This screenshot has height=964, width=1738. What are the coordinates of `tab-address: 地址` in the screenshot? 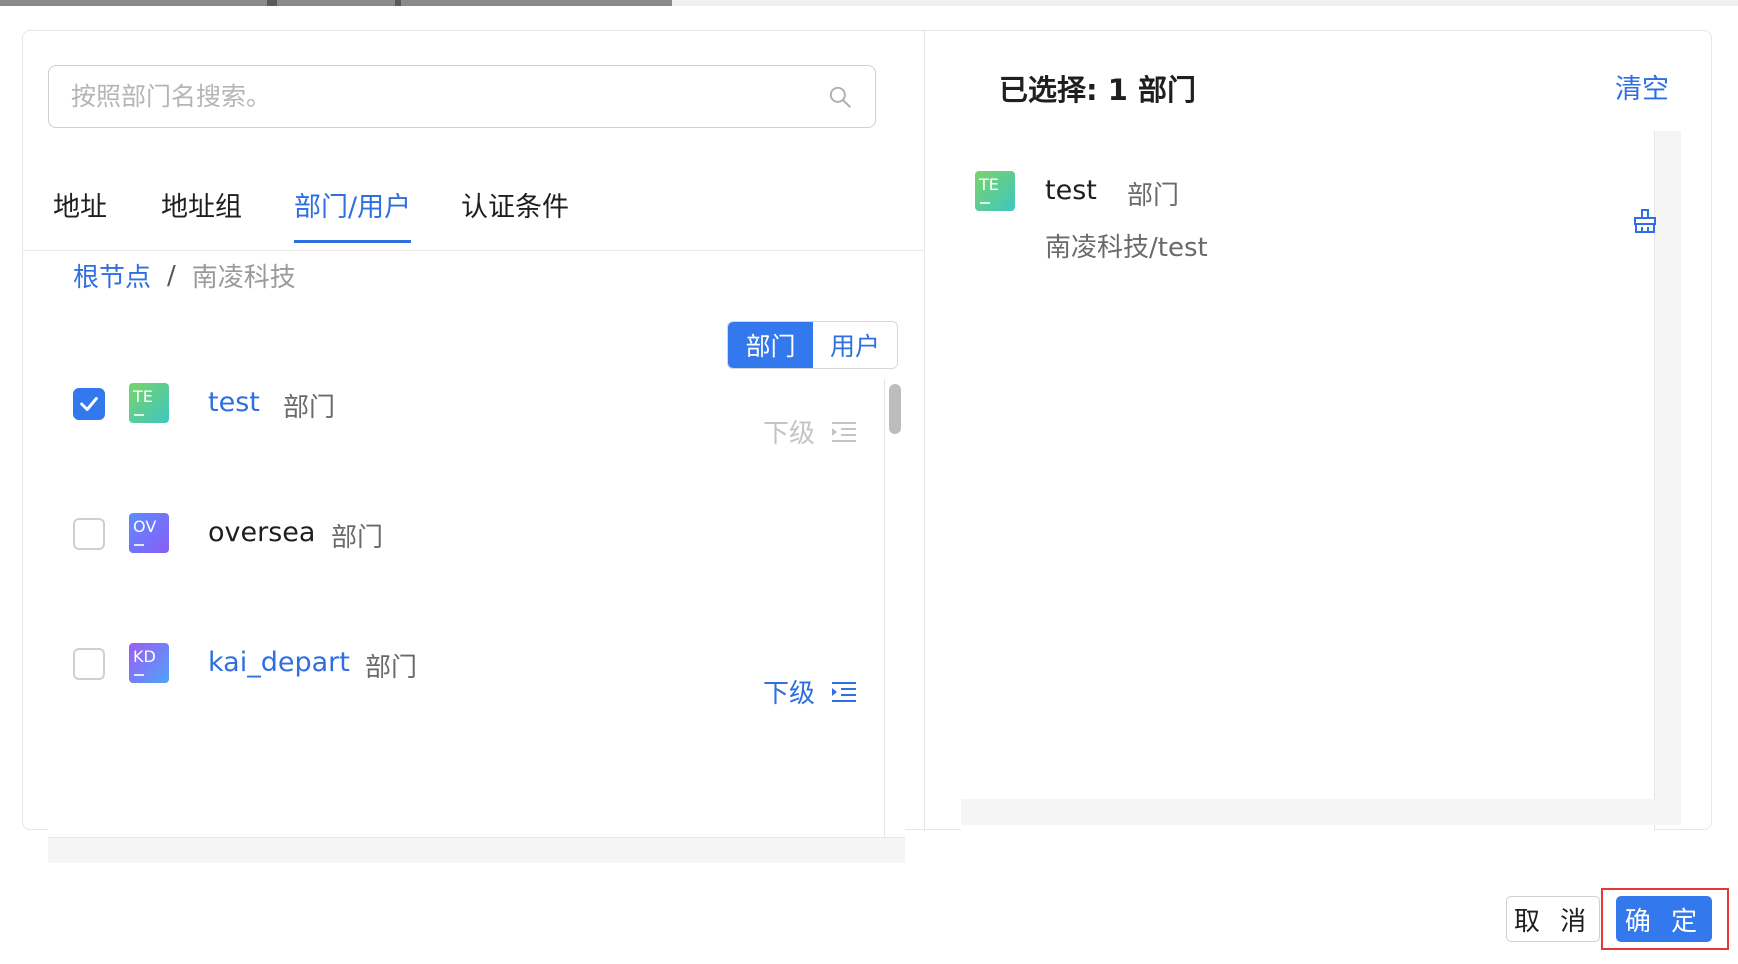 It's located at (80, 212).